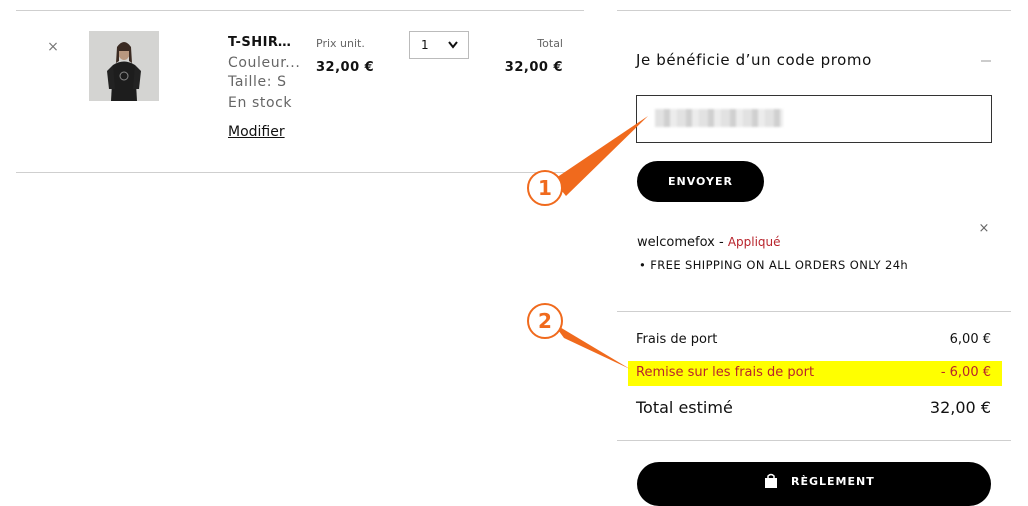 The width and height of the screenshot is (1028, 506). What do you see at coordinates (771, 480) in the screenshot?
I see `shopping-bag-icon` at bounding box center [771, 480].